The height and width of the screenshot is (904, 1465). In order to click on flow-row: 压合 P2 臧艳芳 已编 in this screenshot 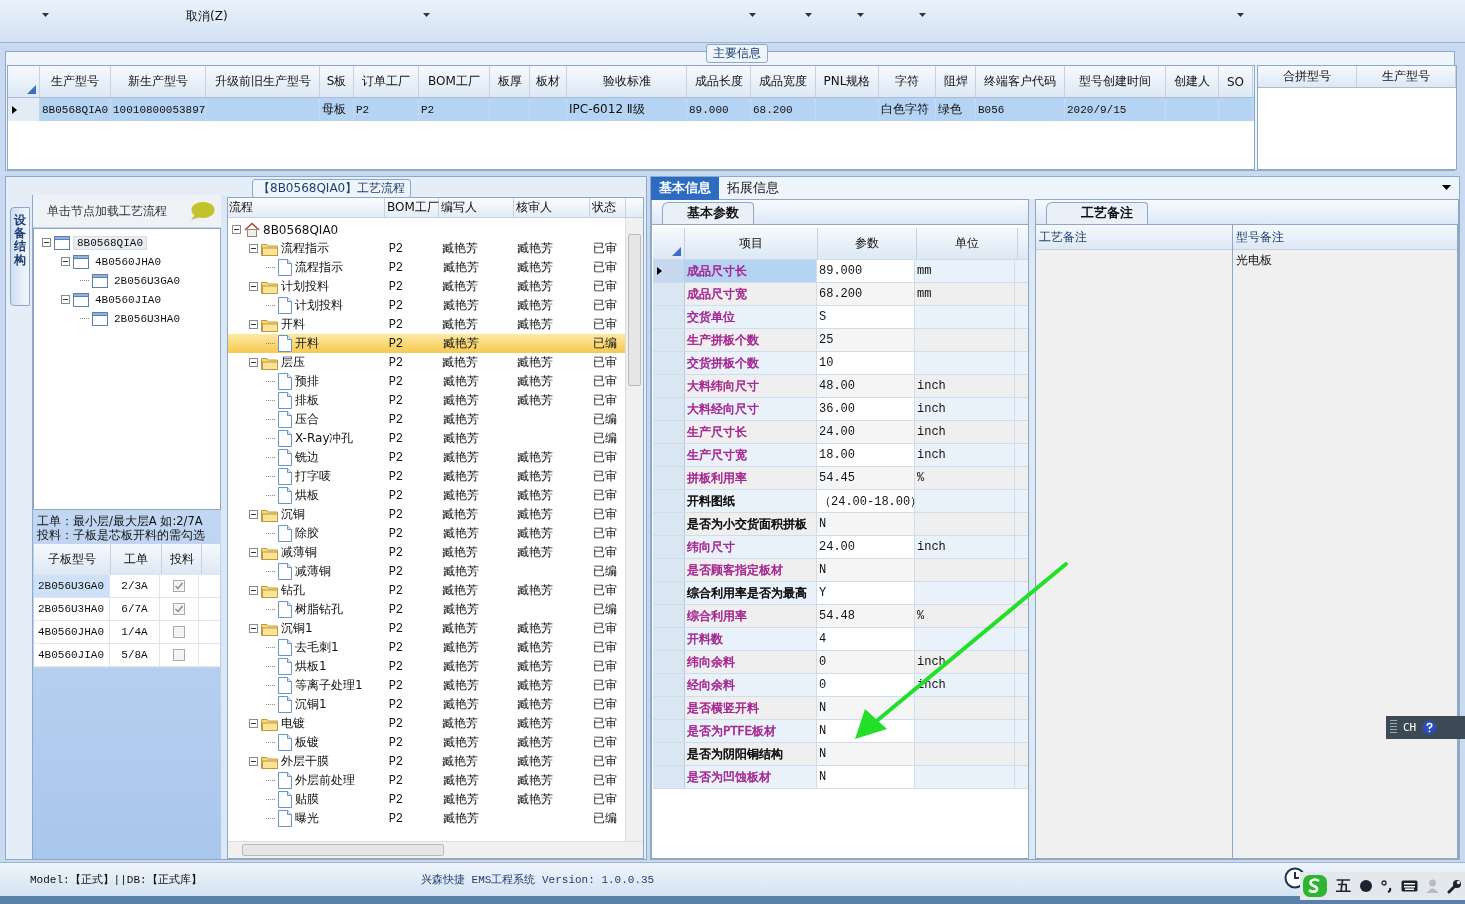, I will do `click(426, 419)`.